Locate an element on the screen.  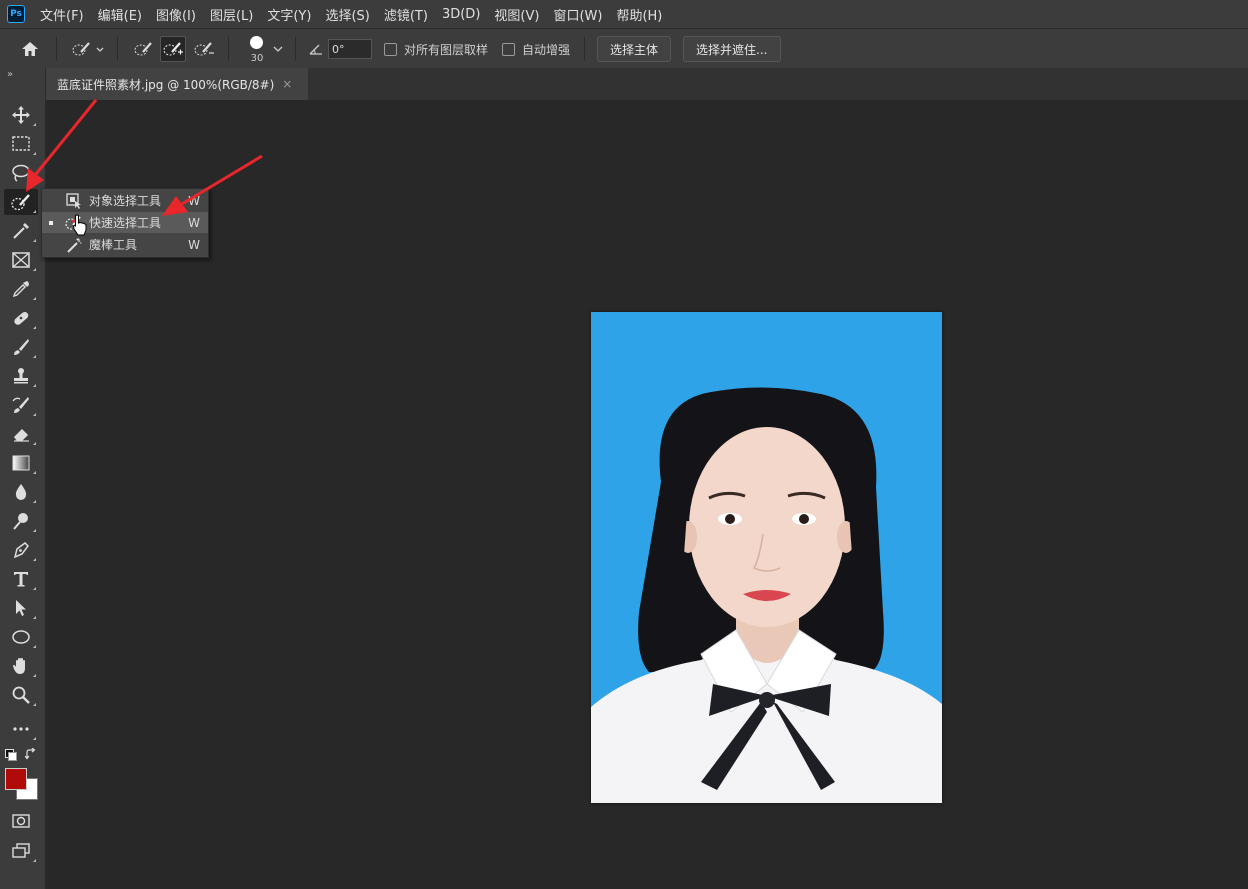
select-subject-button: 选择主体 is located at coordinates (634, 49).